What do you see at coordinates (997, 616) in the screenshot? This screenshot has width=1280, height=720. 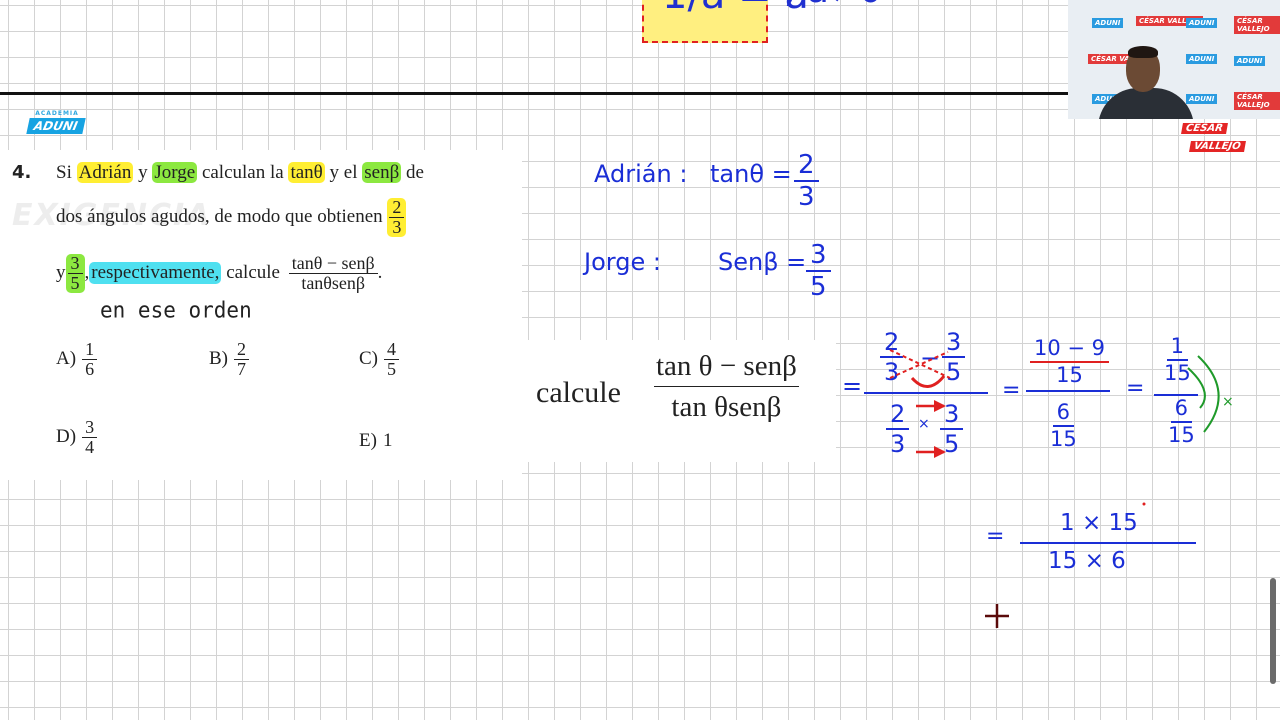 I see `crosshair-cursor-icon` at bounding box center [997, 616].